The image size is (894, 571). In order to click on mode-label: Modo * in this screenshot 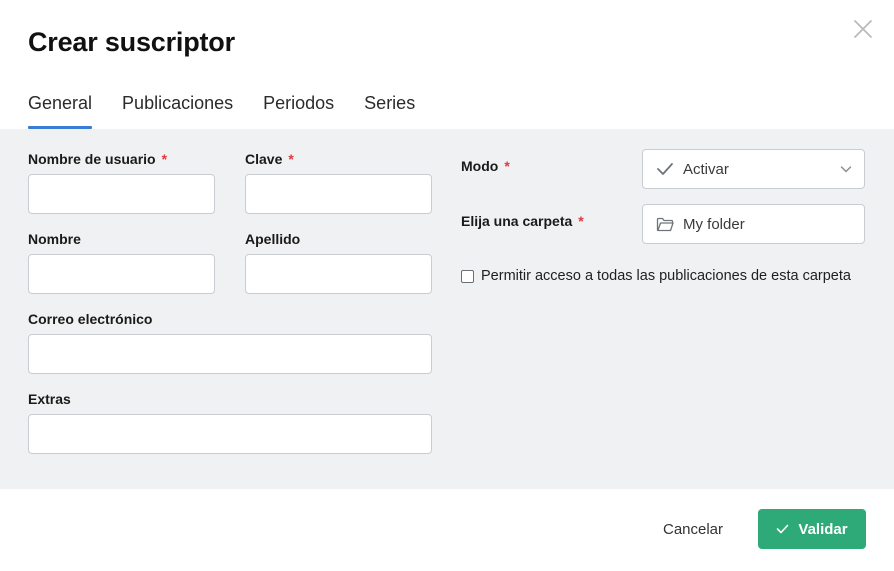, I will do `click(485, 166)`.